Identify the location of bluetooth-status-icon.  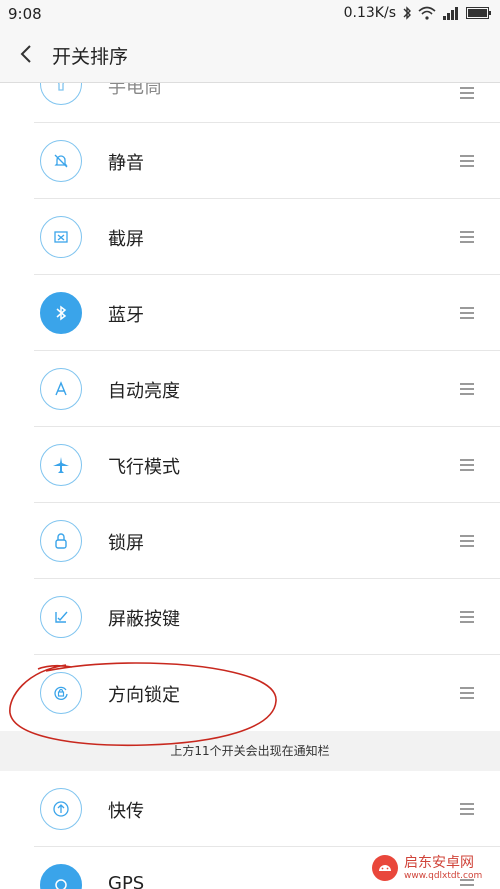
(407, 13).